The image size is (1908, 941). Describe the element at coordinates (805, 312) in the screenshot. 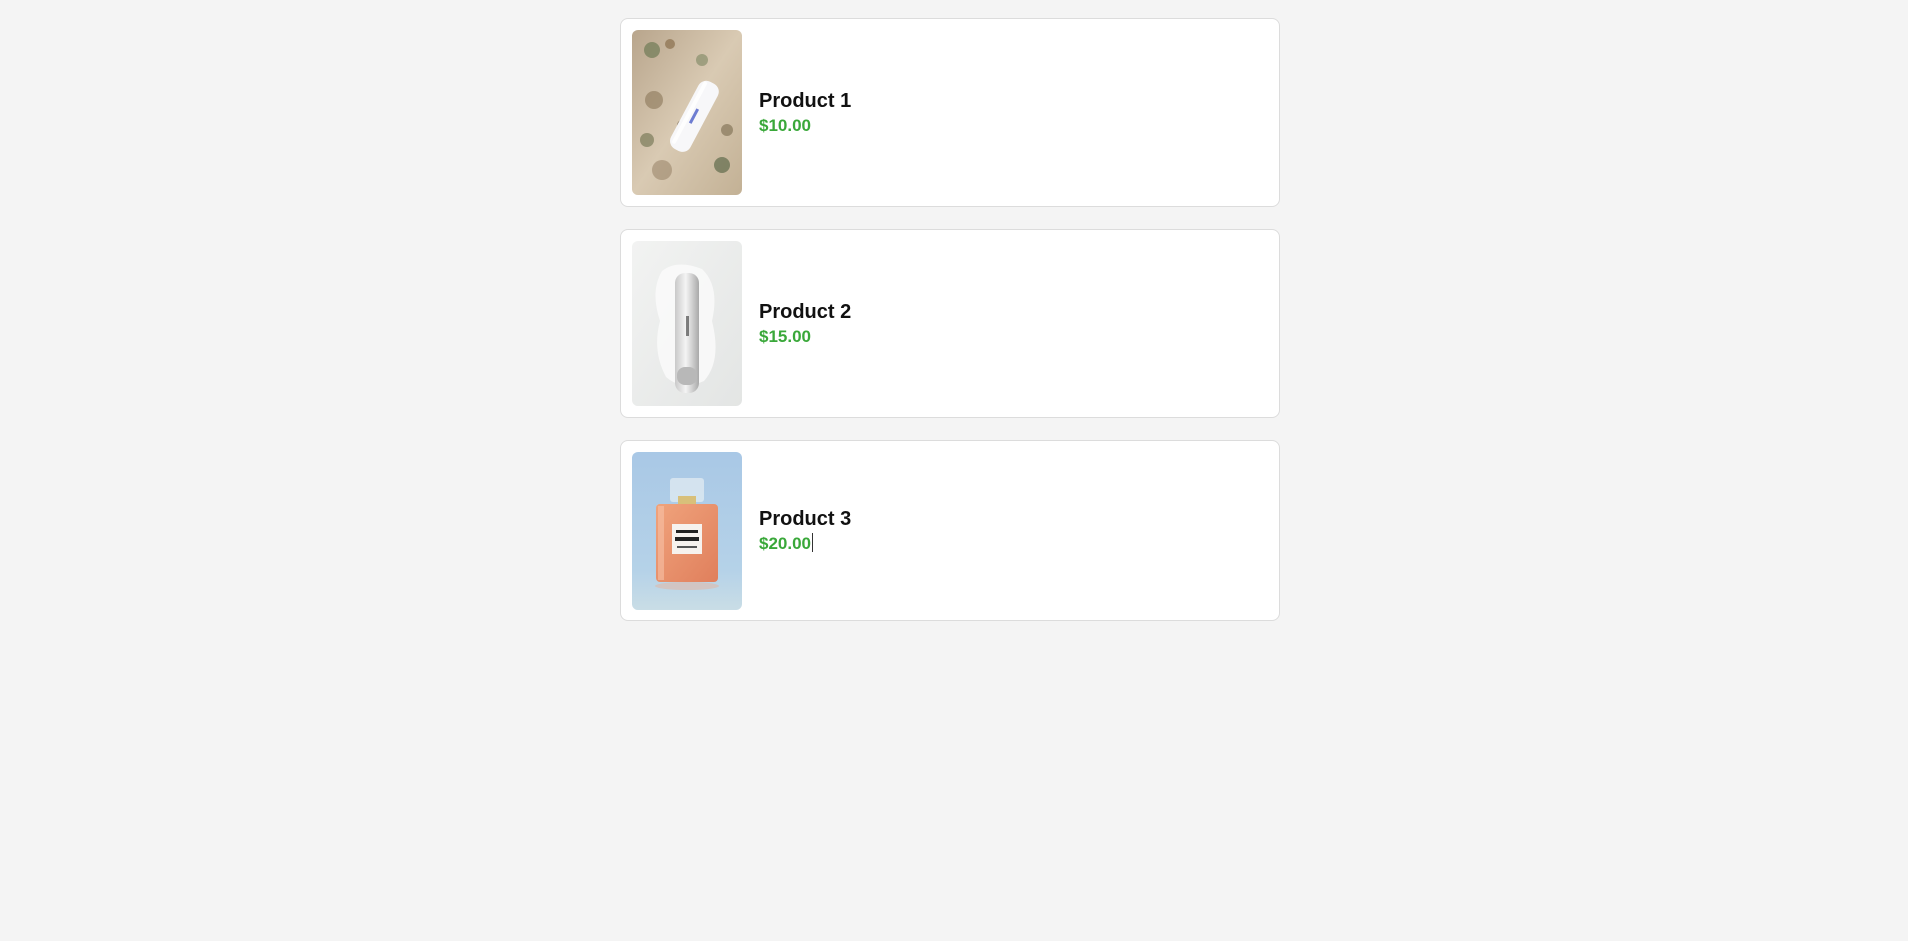

I see `product-title: Product 2` at that location.